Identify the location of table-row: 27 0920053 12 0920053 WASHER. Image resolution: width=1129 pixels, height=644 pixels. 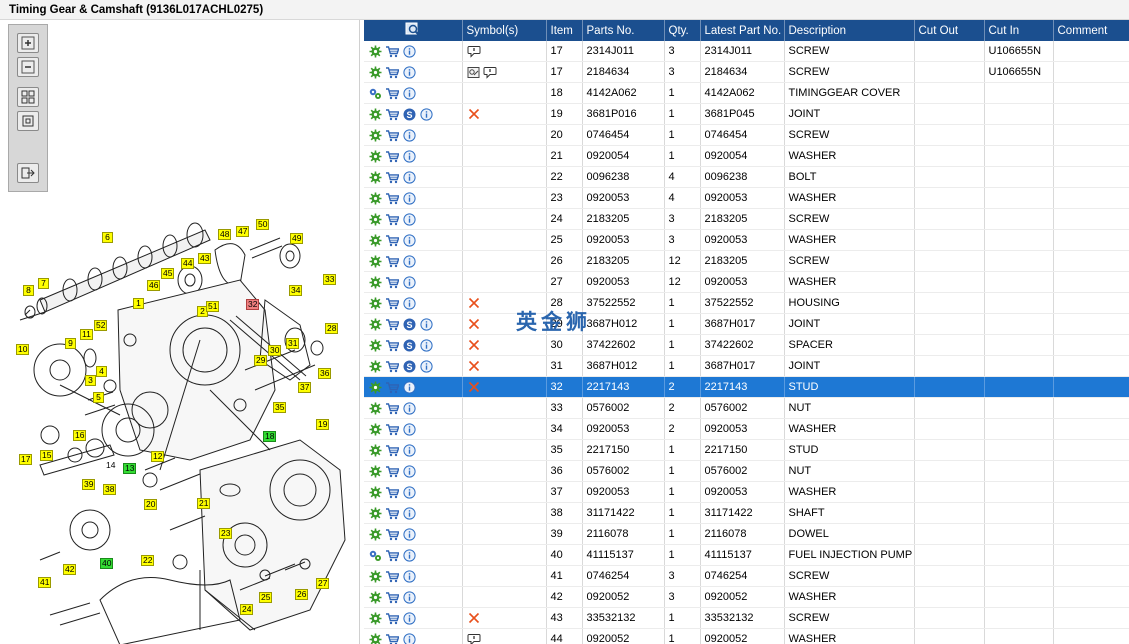
(746, 282).